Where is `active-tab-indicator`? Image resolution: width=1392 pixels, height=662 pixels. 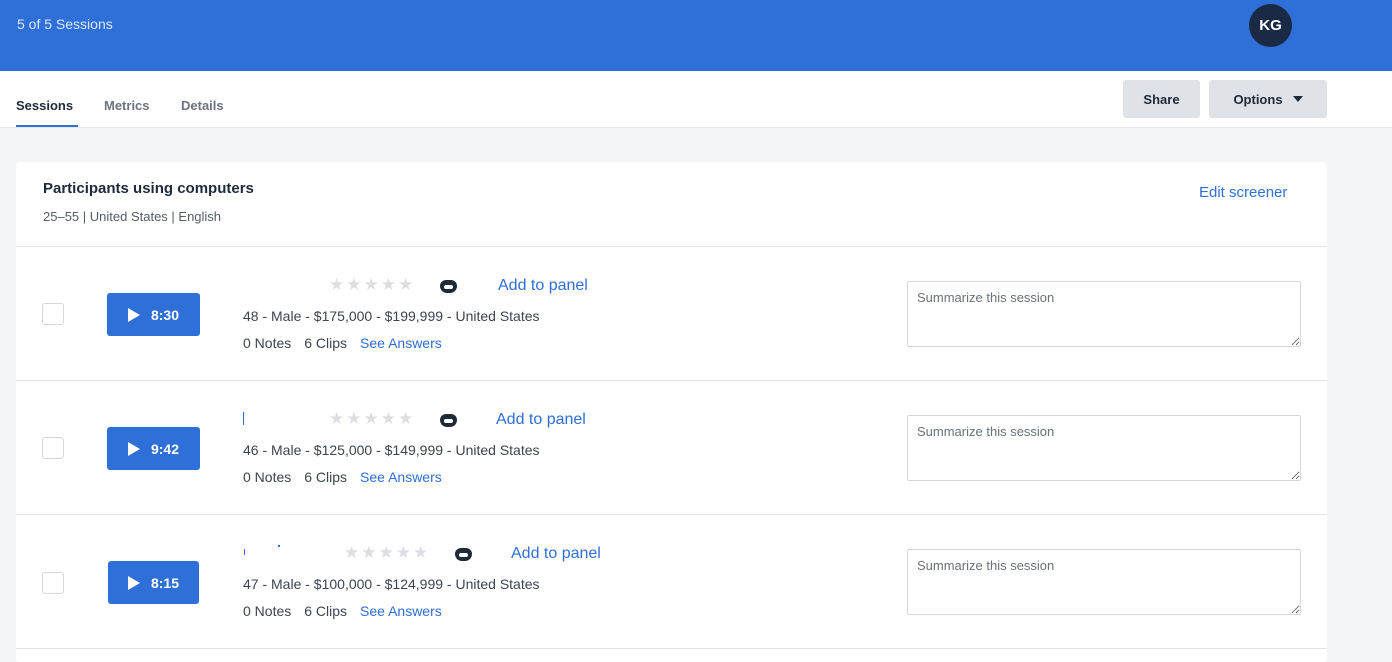 active-tab-indicator is located at coordinates (47, 126).